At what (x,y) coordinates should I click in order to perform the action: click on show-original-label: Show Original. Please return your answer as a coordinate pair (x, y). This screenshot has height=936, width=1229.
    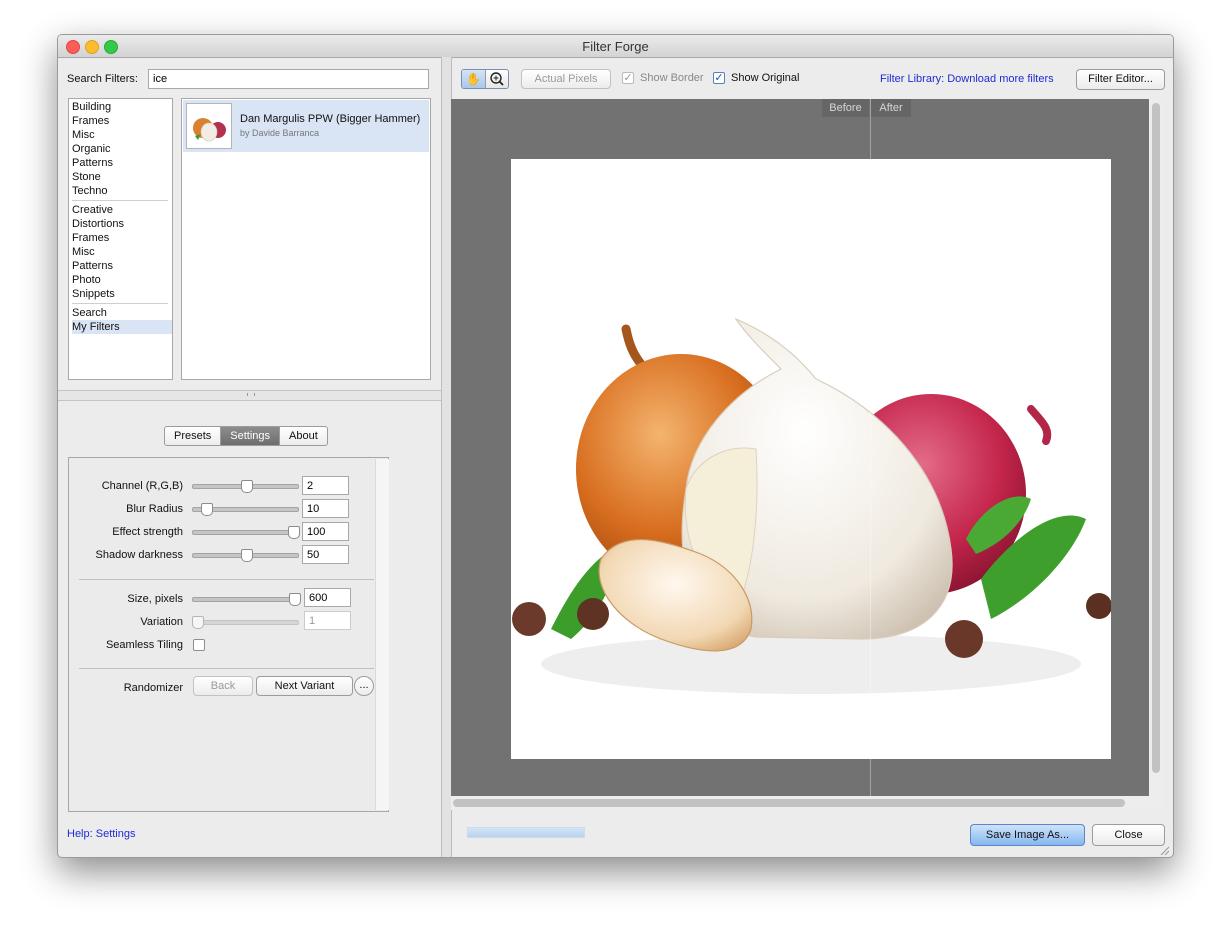
    Looking at the image, I should click on (765, 78).